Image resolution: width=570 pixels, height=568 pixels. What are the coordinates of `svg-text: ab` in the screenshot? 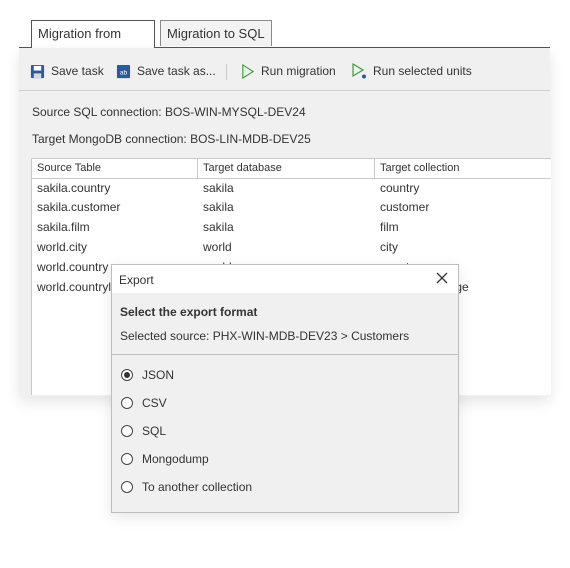 It's located at (124, 72).